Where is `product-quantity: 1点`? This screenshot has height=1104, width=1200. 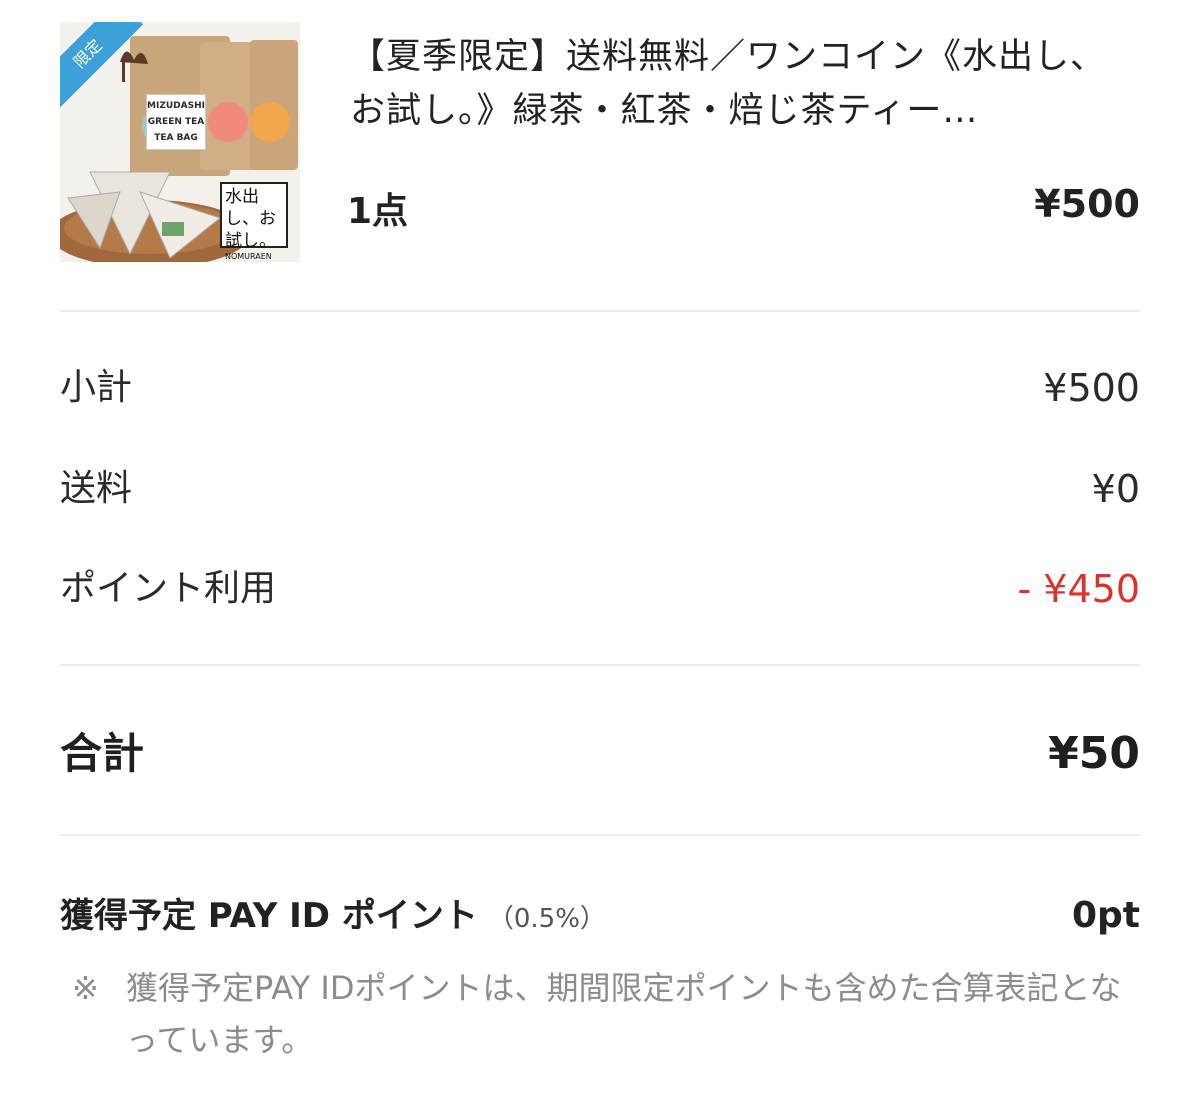
product-quantity: 1点 is located at coordinates (378, 211).